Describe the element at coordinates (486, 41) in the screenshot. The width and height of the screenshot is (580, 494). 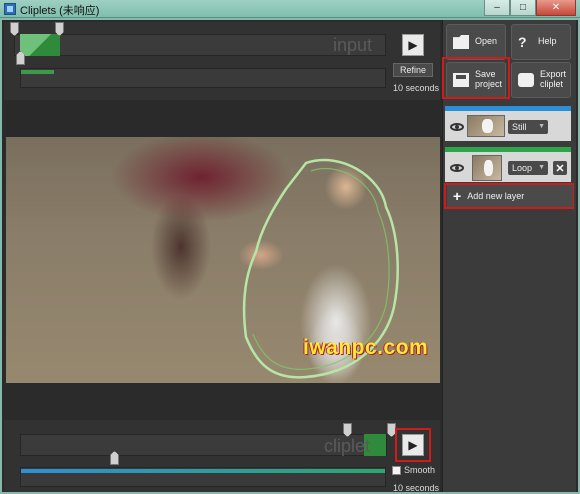
I see `open-label: Open` at that location.